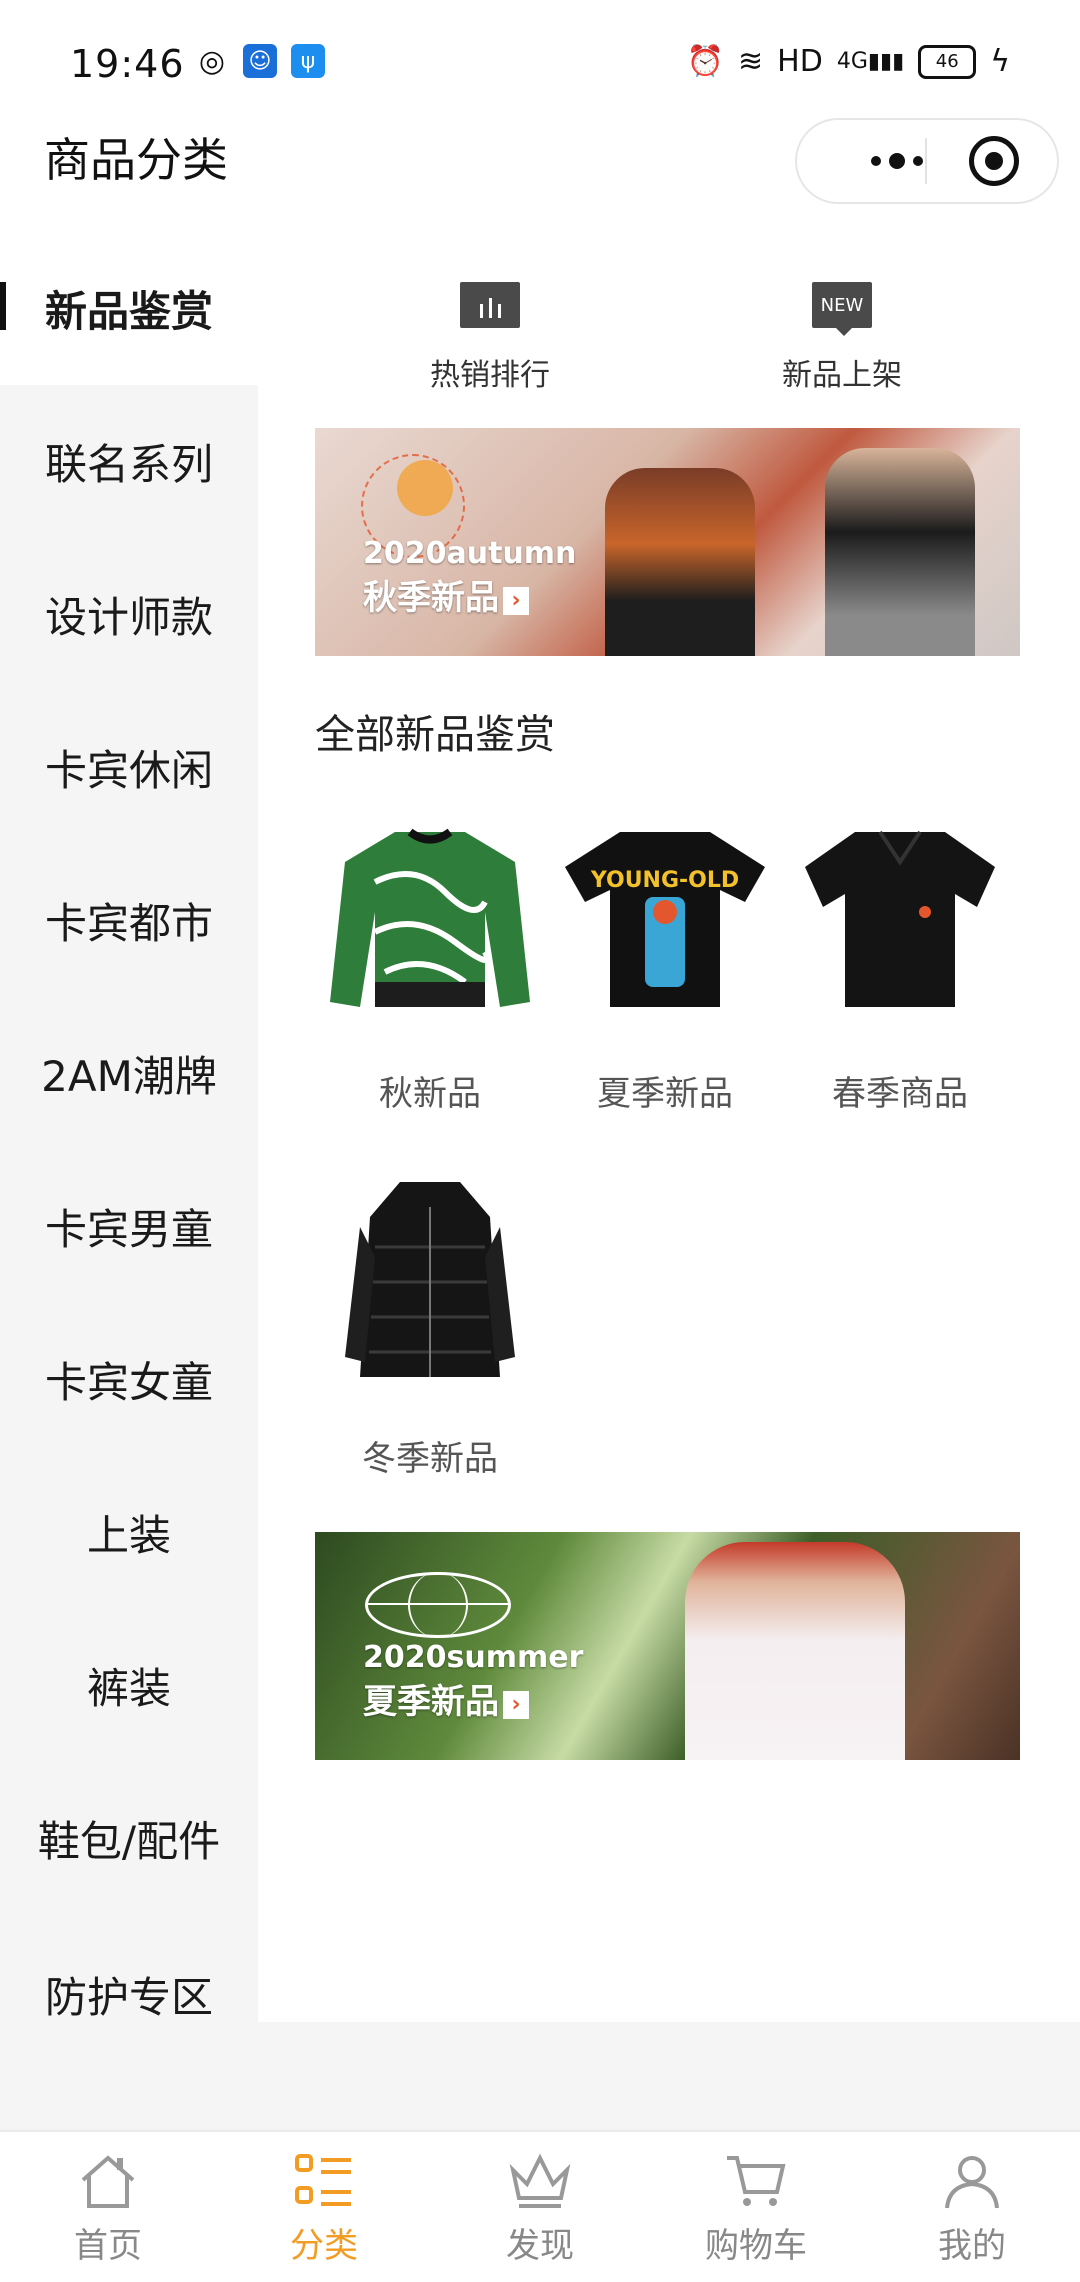 The height and width of the screenshot is (2282, 1080). I want to click on content-bottom-spacer, so click(540, 2076).